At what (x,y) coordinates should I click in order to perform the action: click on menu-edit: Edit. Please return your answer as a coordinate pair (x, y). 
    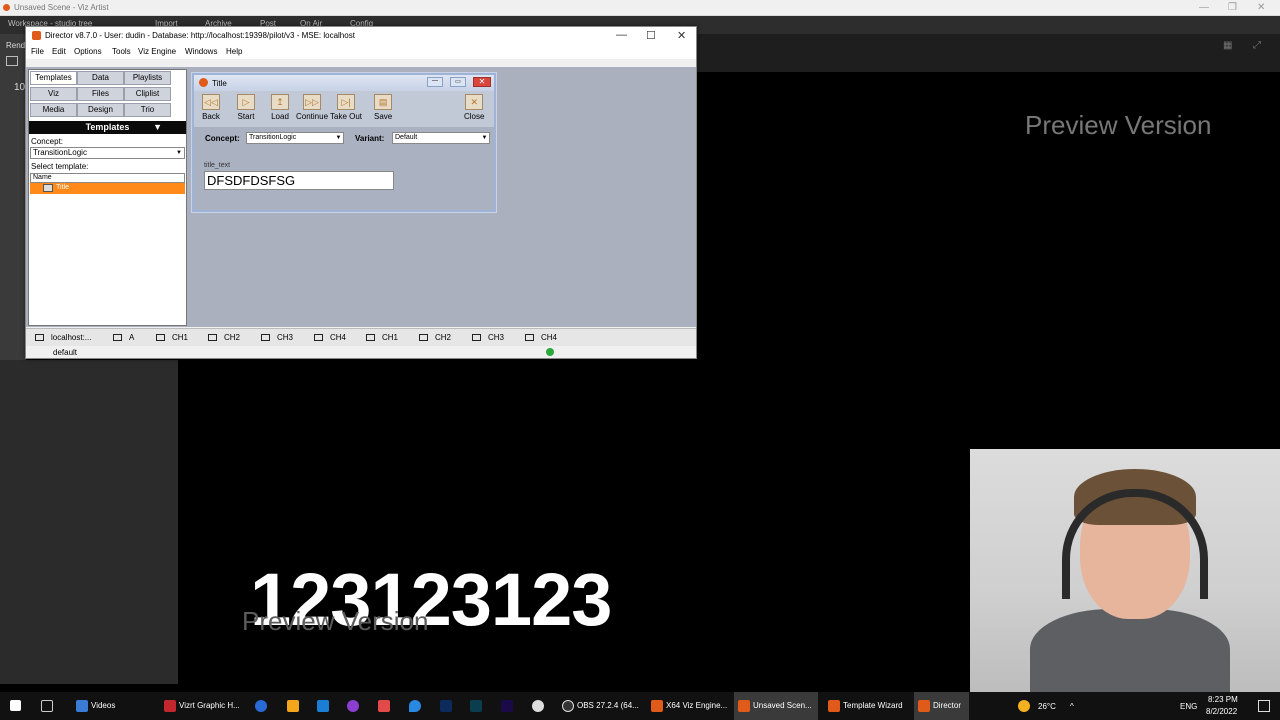
    Looking at the image, I should click on (59, 51).